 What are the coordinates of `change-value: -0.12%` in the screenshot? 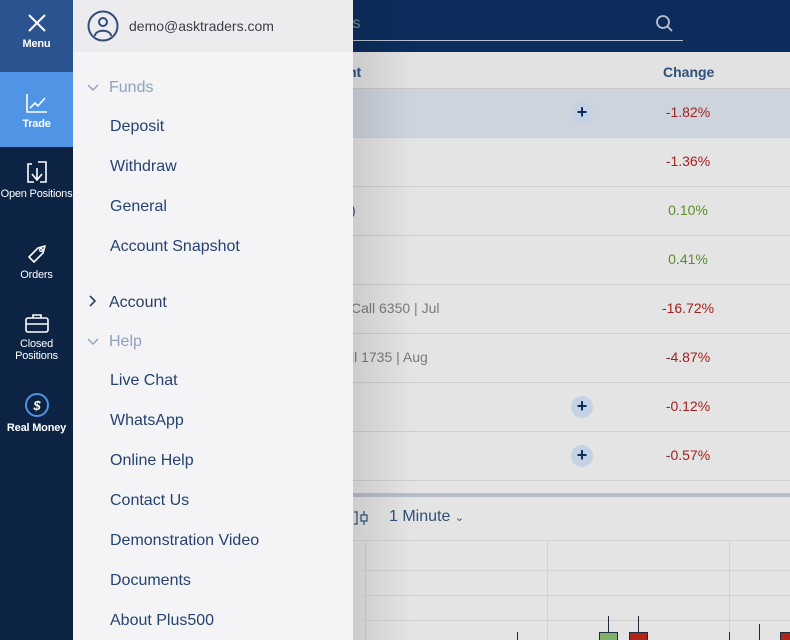 It's located at (688, 406).